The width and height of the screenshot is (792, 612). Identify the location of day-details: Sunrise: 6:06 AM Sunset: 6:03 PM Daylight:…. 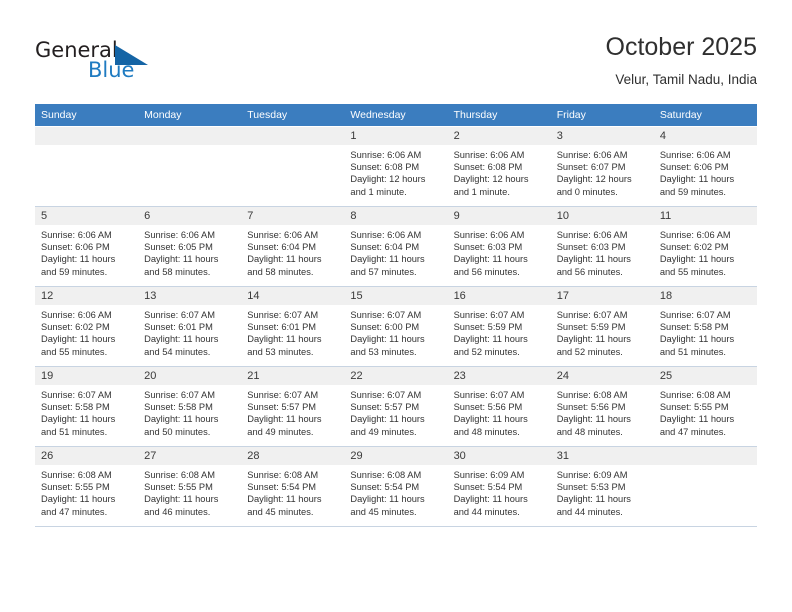
(602, 251).